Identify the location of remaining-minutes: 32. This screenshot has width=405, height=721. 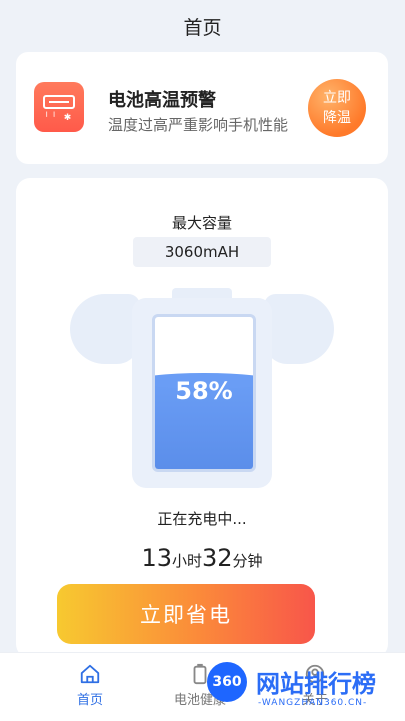
(217, 558).